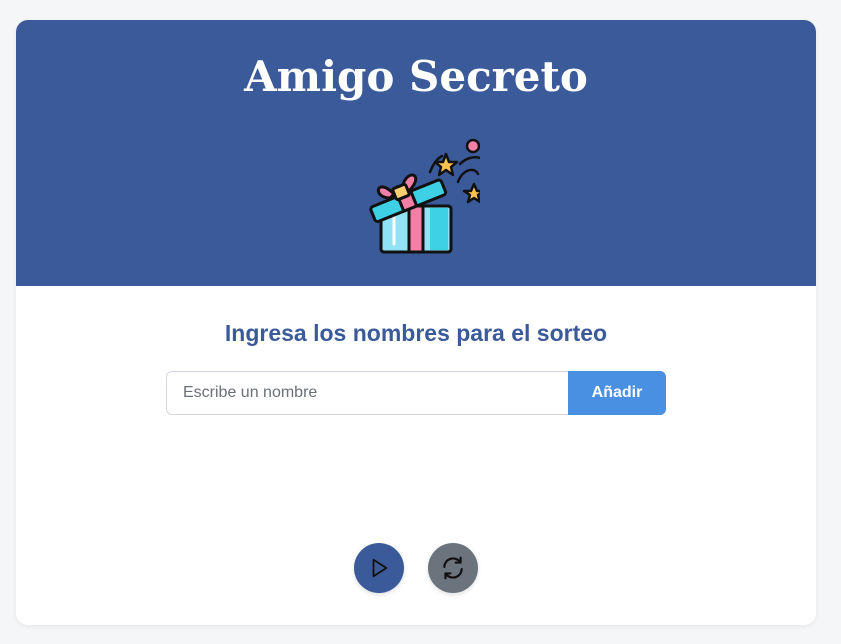 This screenshot has width=841, height=644. Describe the element at coordinates (416, 333) in the screenshot. I see `section-heading: Ingresa los nombres para el sorteo` at that location.